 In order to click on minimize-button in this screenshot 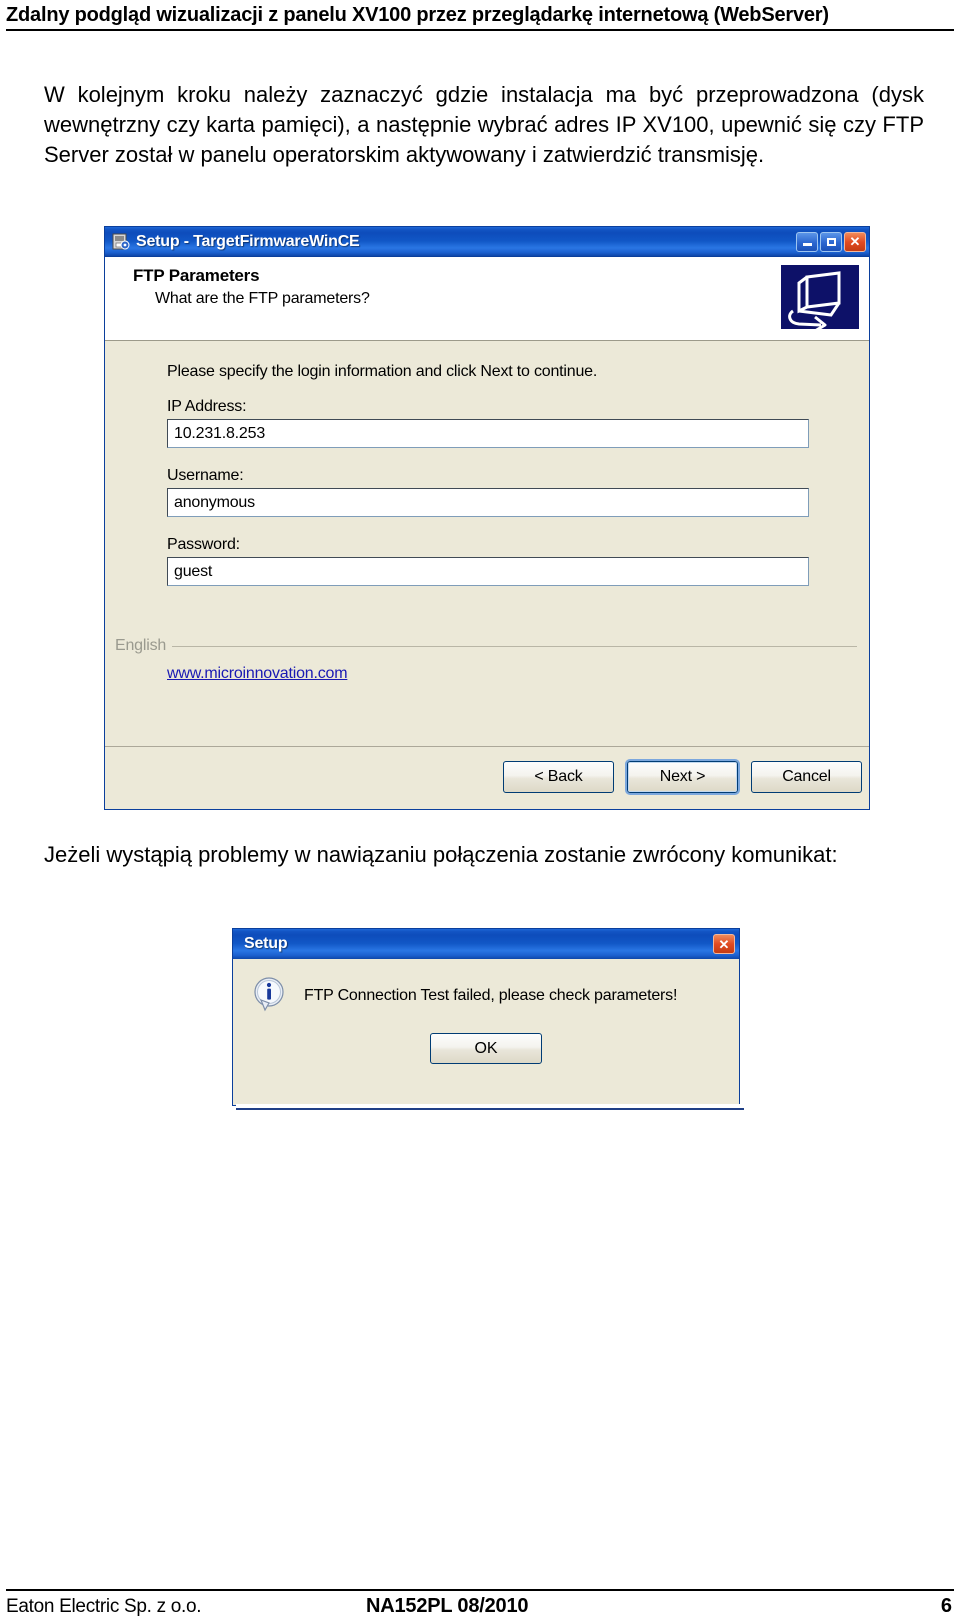, I will do `click(807, 241)`.